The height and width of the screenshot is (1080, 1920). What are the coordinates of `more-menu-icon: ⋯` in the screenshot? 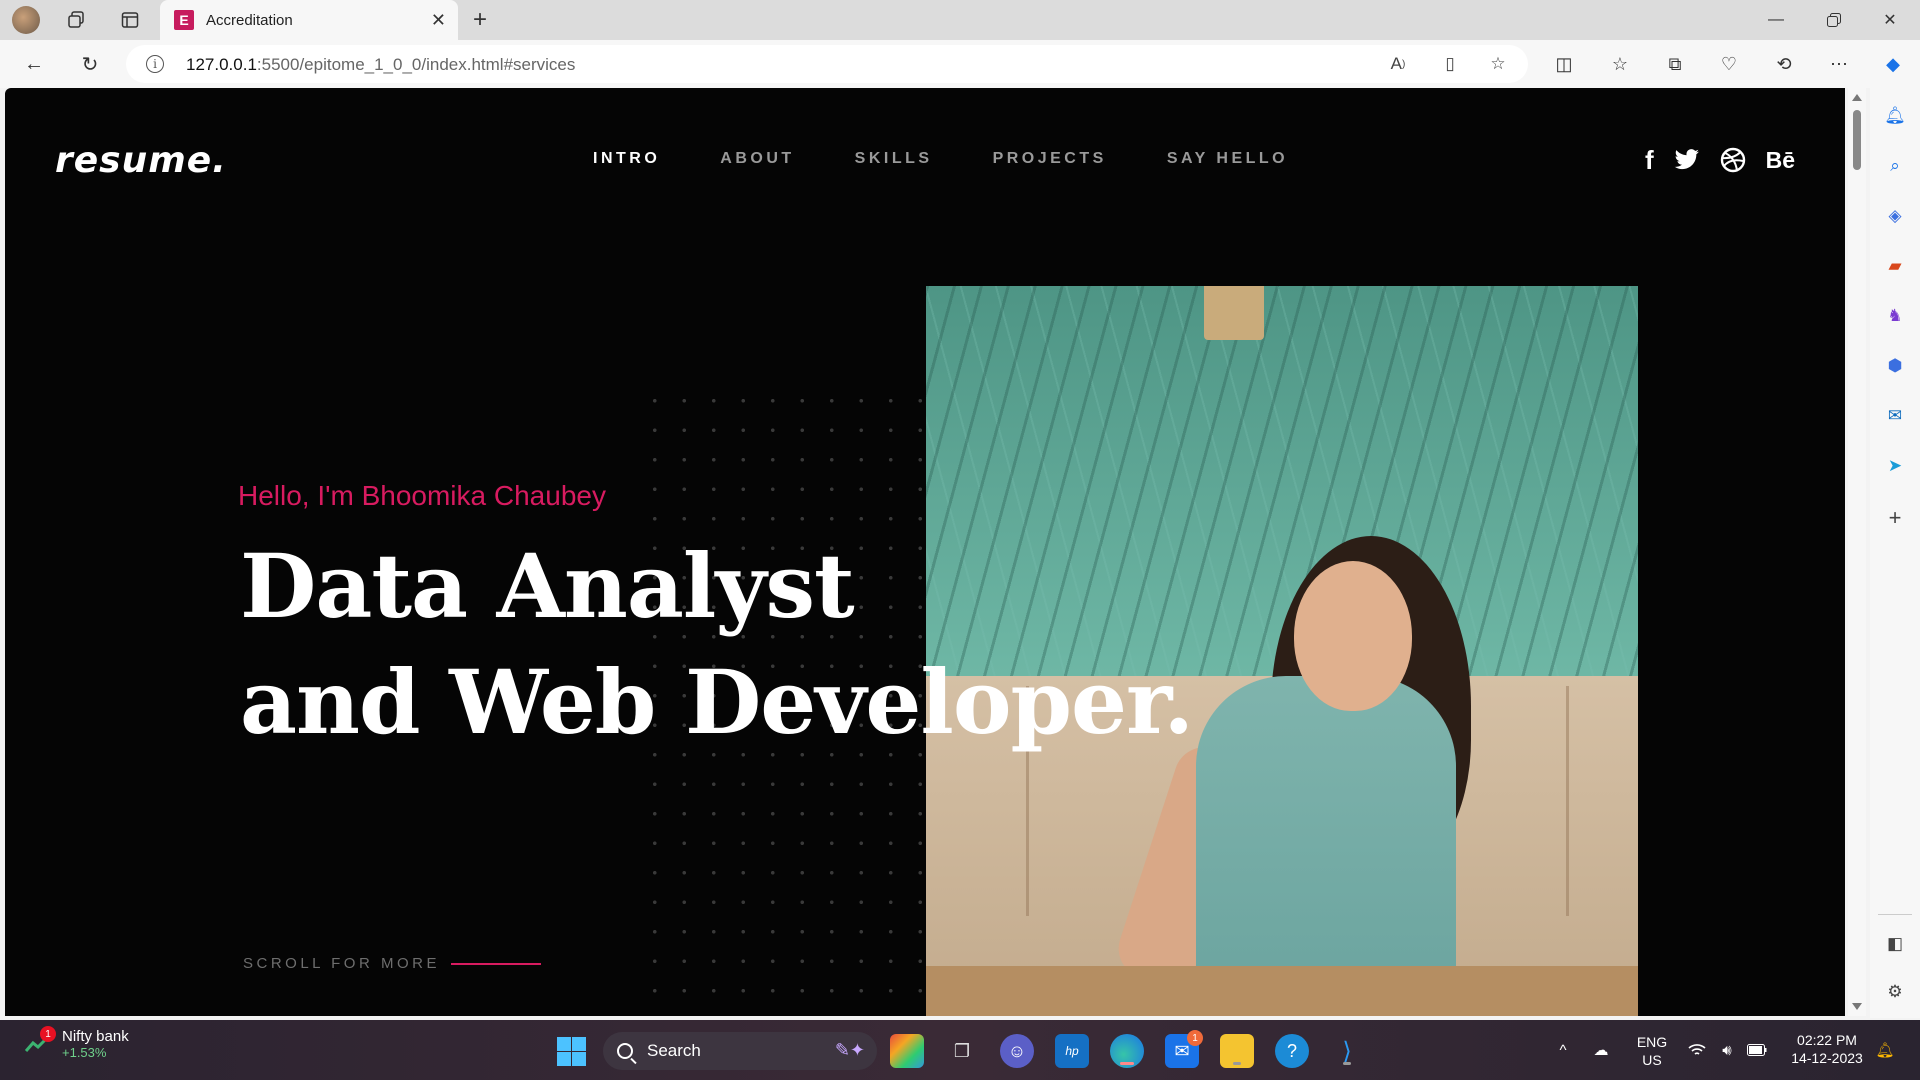 It's located at (1839, 64).